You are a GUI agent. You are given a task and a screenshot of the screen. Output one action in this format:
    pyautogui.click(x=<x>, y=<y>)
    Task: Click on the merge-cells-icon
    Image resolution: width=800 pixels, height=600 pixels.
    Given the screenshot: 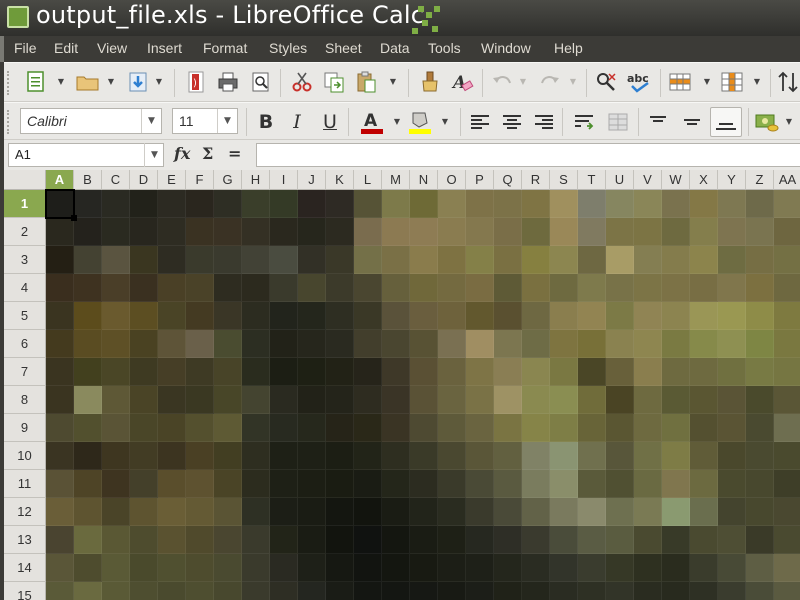 What is the action you would take?
    pyautogui.click(x=618, y=122)
    